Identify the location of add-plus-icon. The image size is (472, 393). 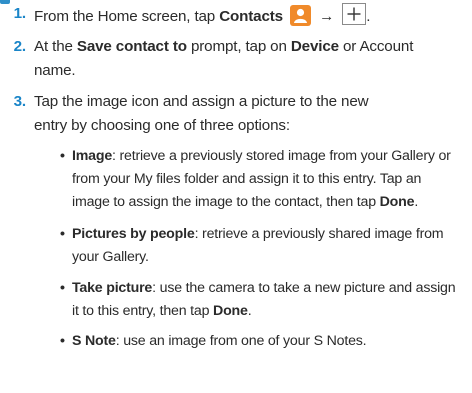
(354, 14).